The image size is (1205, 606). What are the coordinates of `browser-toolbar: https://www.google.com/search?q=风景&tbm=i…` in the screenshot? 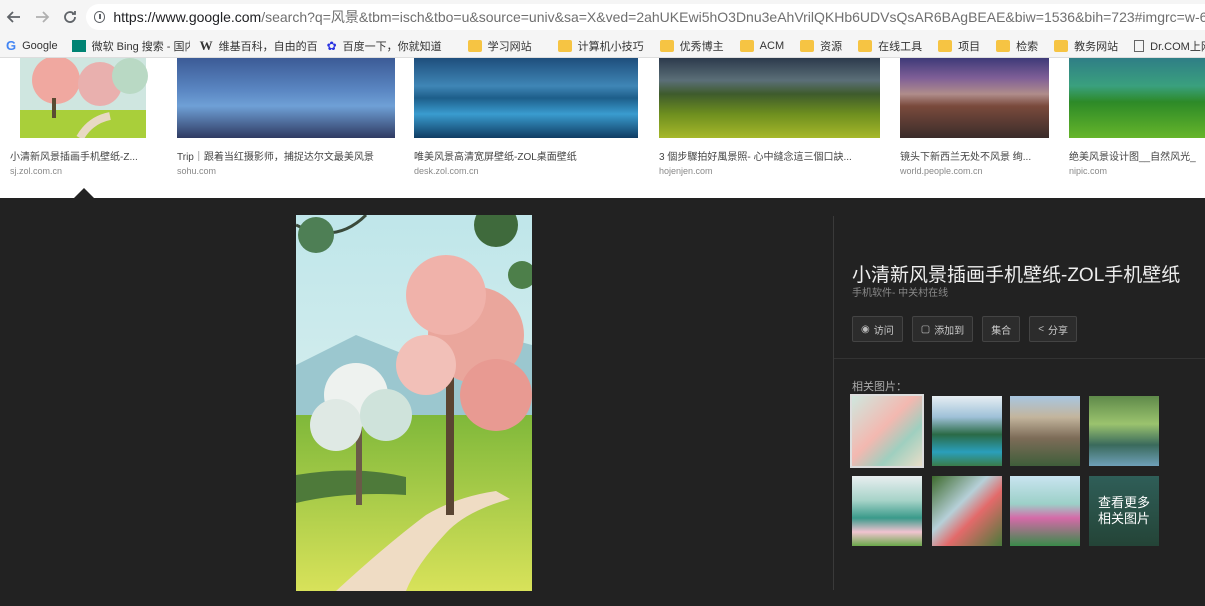 It's located at (602, 17).